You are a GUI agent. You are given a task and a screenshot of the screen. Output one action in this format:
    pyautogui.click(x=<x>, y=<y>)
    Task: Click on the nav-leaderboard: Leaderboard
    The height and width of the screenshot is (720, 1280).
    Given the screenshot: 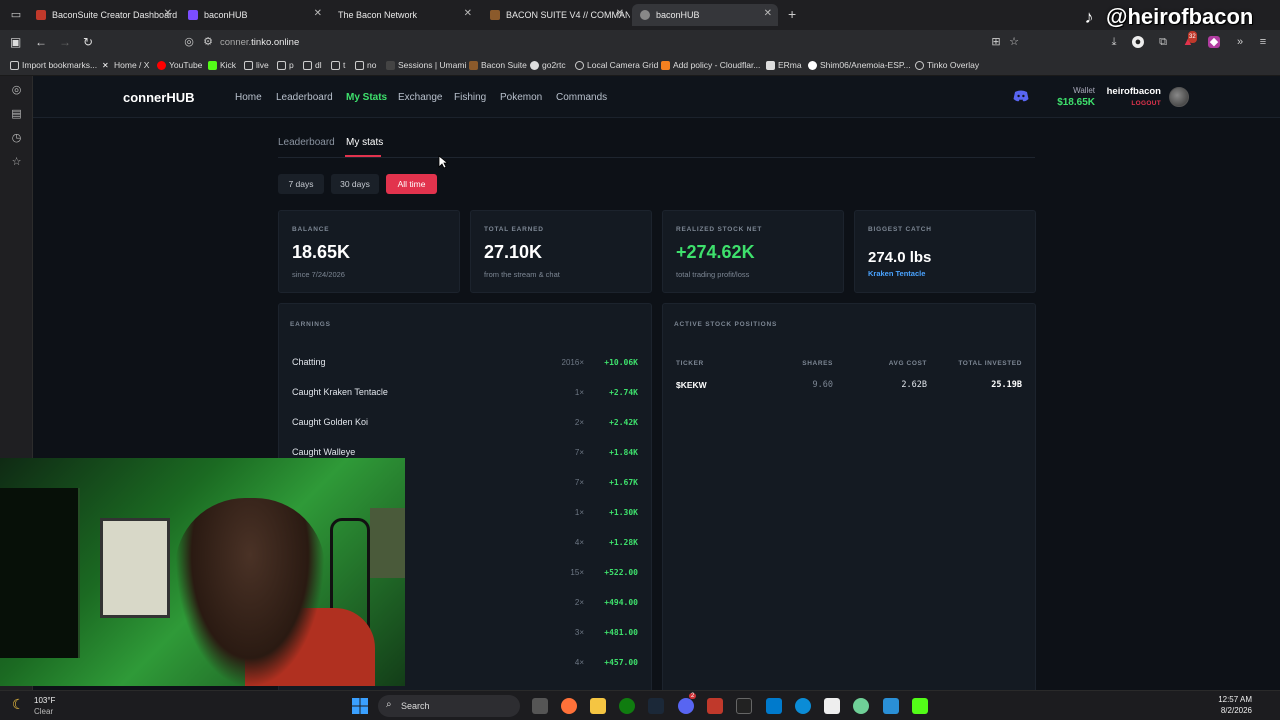 What is the action you would take?
    pyautogui.click(x=304, y=97)
    